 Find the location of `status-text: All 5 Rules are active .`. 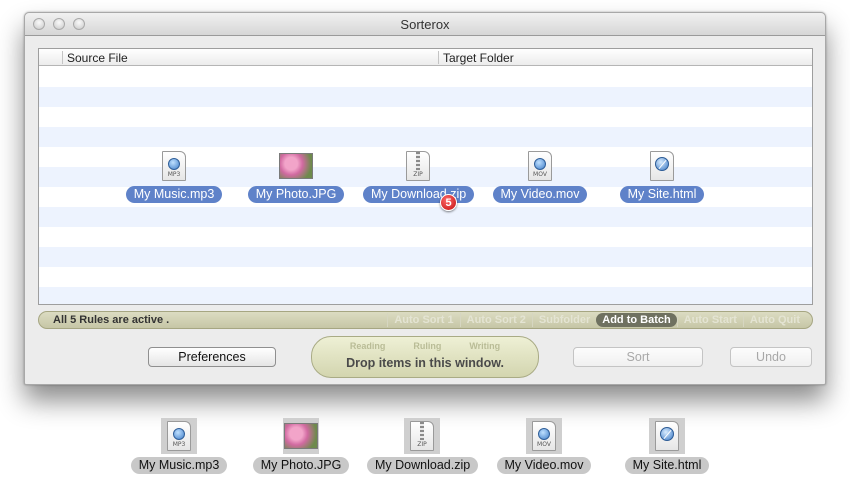

status-text: All 5 Rules are active . is located at coordinates (111, 320).